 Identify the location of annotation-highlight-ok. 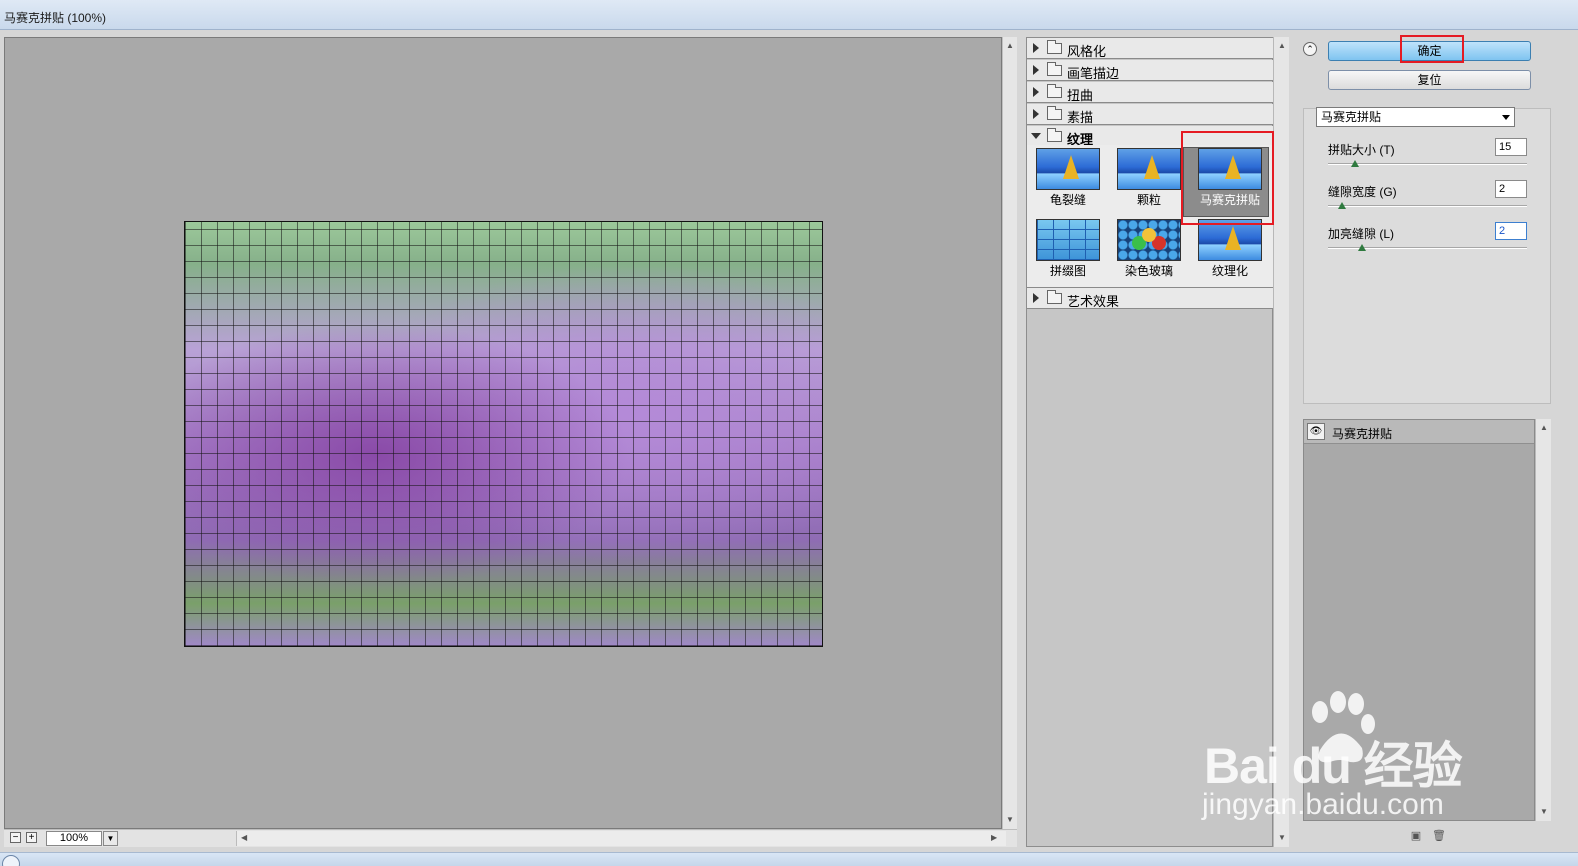
(1432, 49).